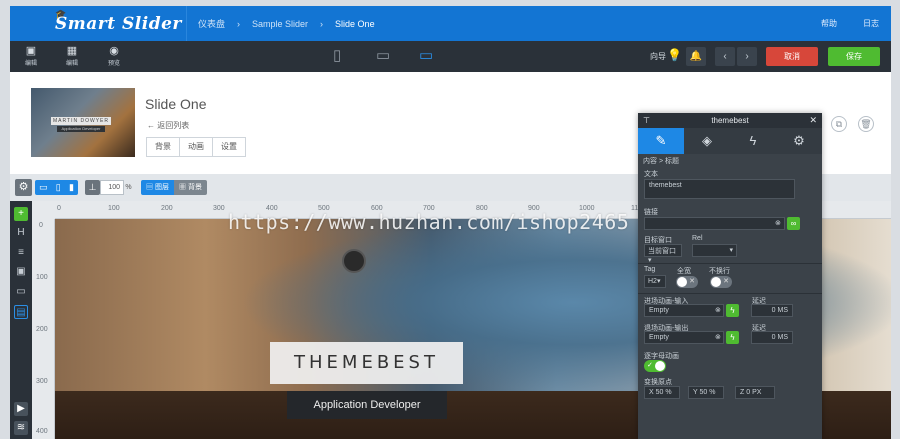  I want to click on next-button: ›, so click(747, 56).